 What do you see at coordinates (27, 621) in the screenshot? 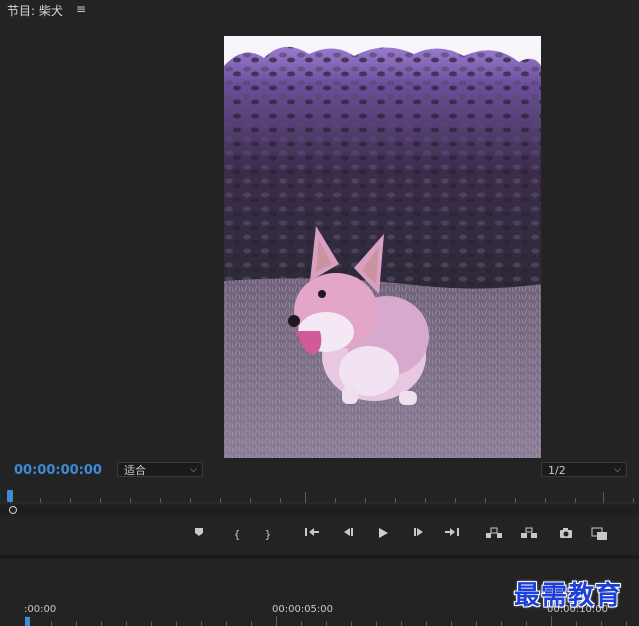
I see `timeline-playhead` at bounding box center [27, 621].